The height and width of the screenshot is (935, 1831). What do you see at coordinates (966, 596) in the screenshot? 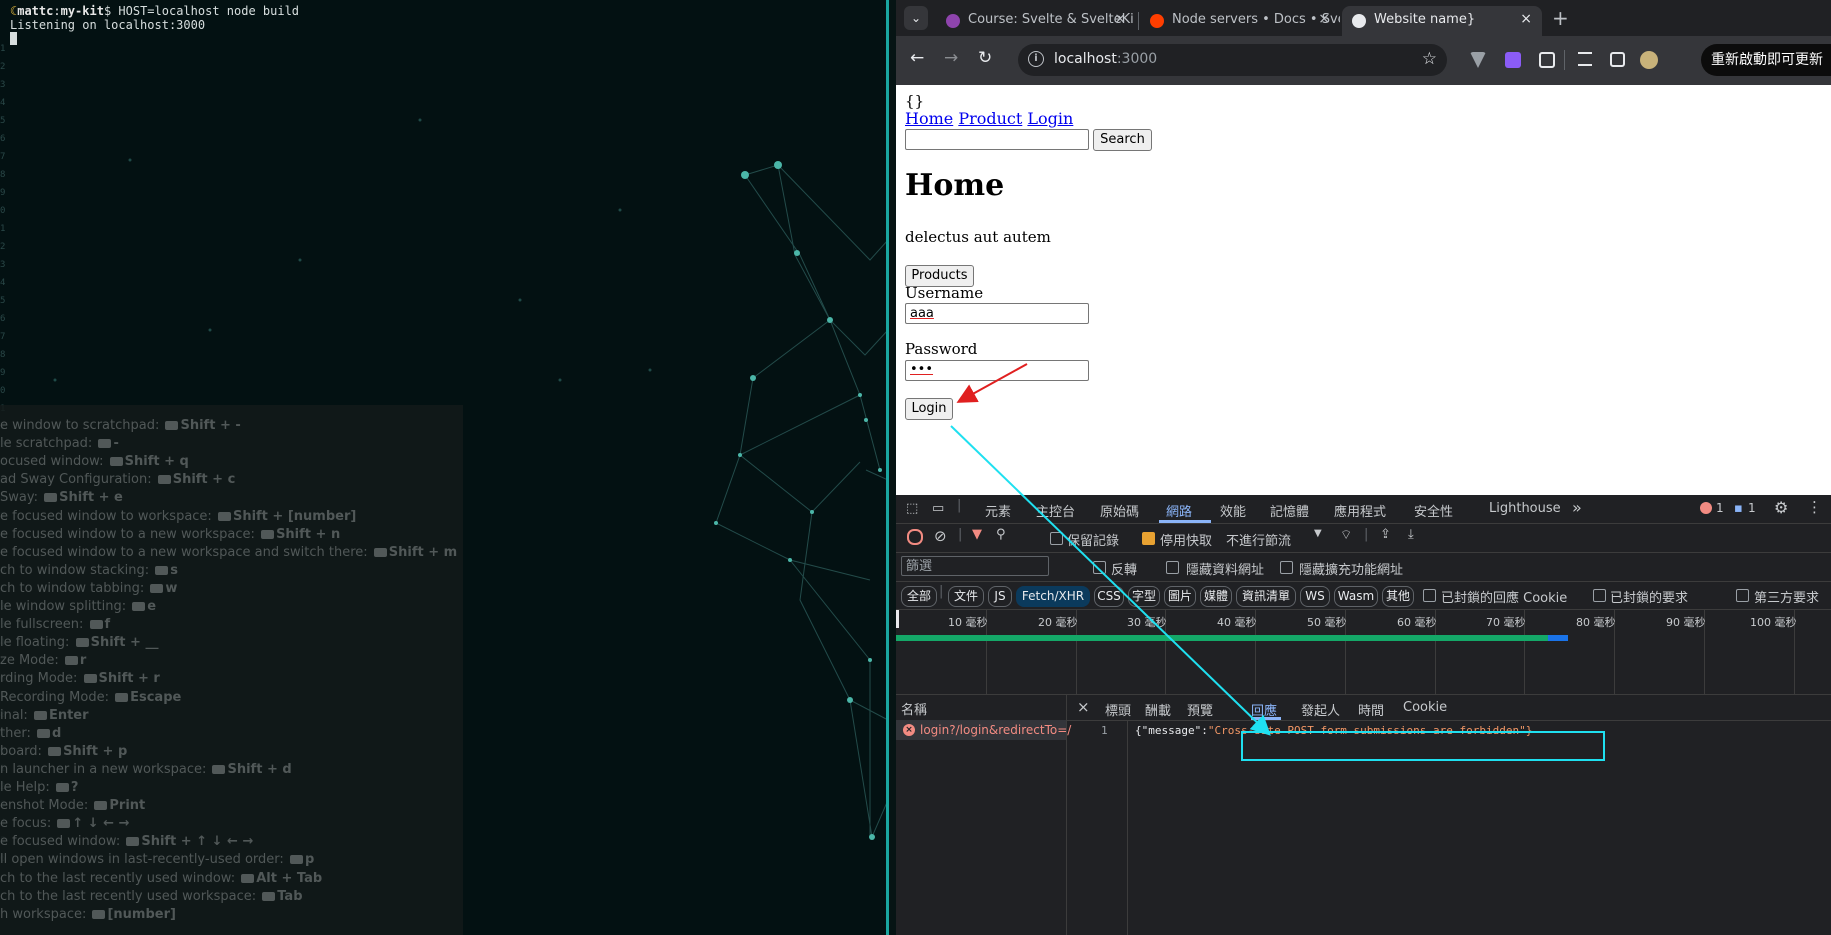
I see `type-filter-doc: 文件` at bounding box center [966, 596].